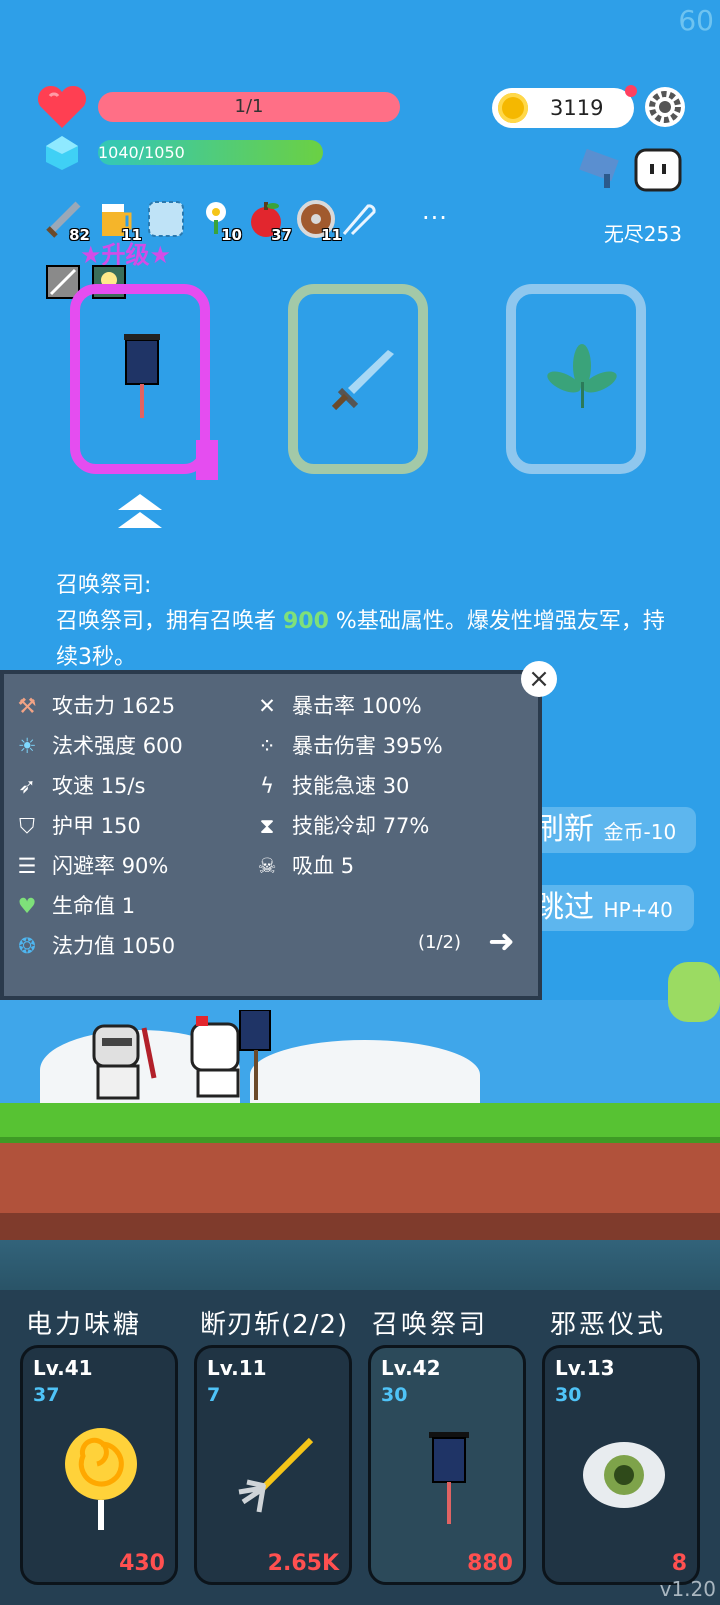 This screenshot has width=720, height=1605. What do you see at coordinates (249, 107) in the screenshot?
I see `hp-bar: 1/1` at bounding box center [249, 107].